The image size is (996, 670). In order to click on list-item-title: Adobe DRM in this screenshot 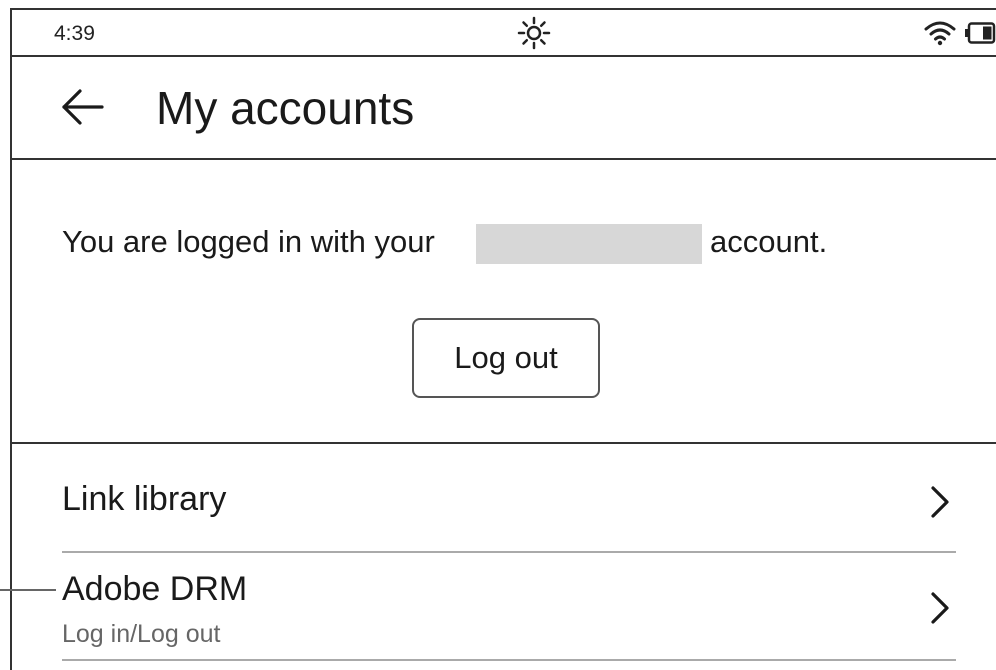, I will do `click(155, 589)`.